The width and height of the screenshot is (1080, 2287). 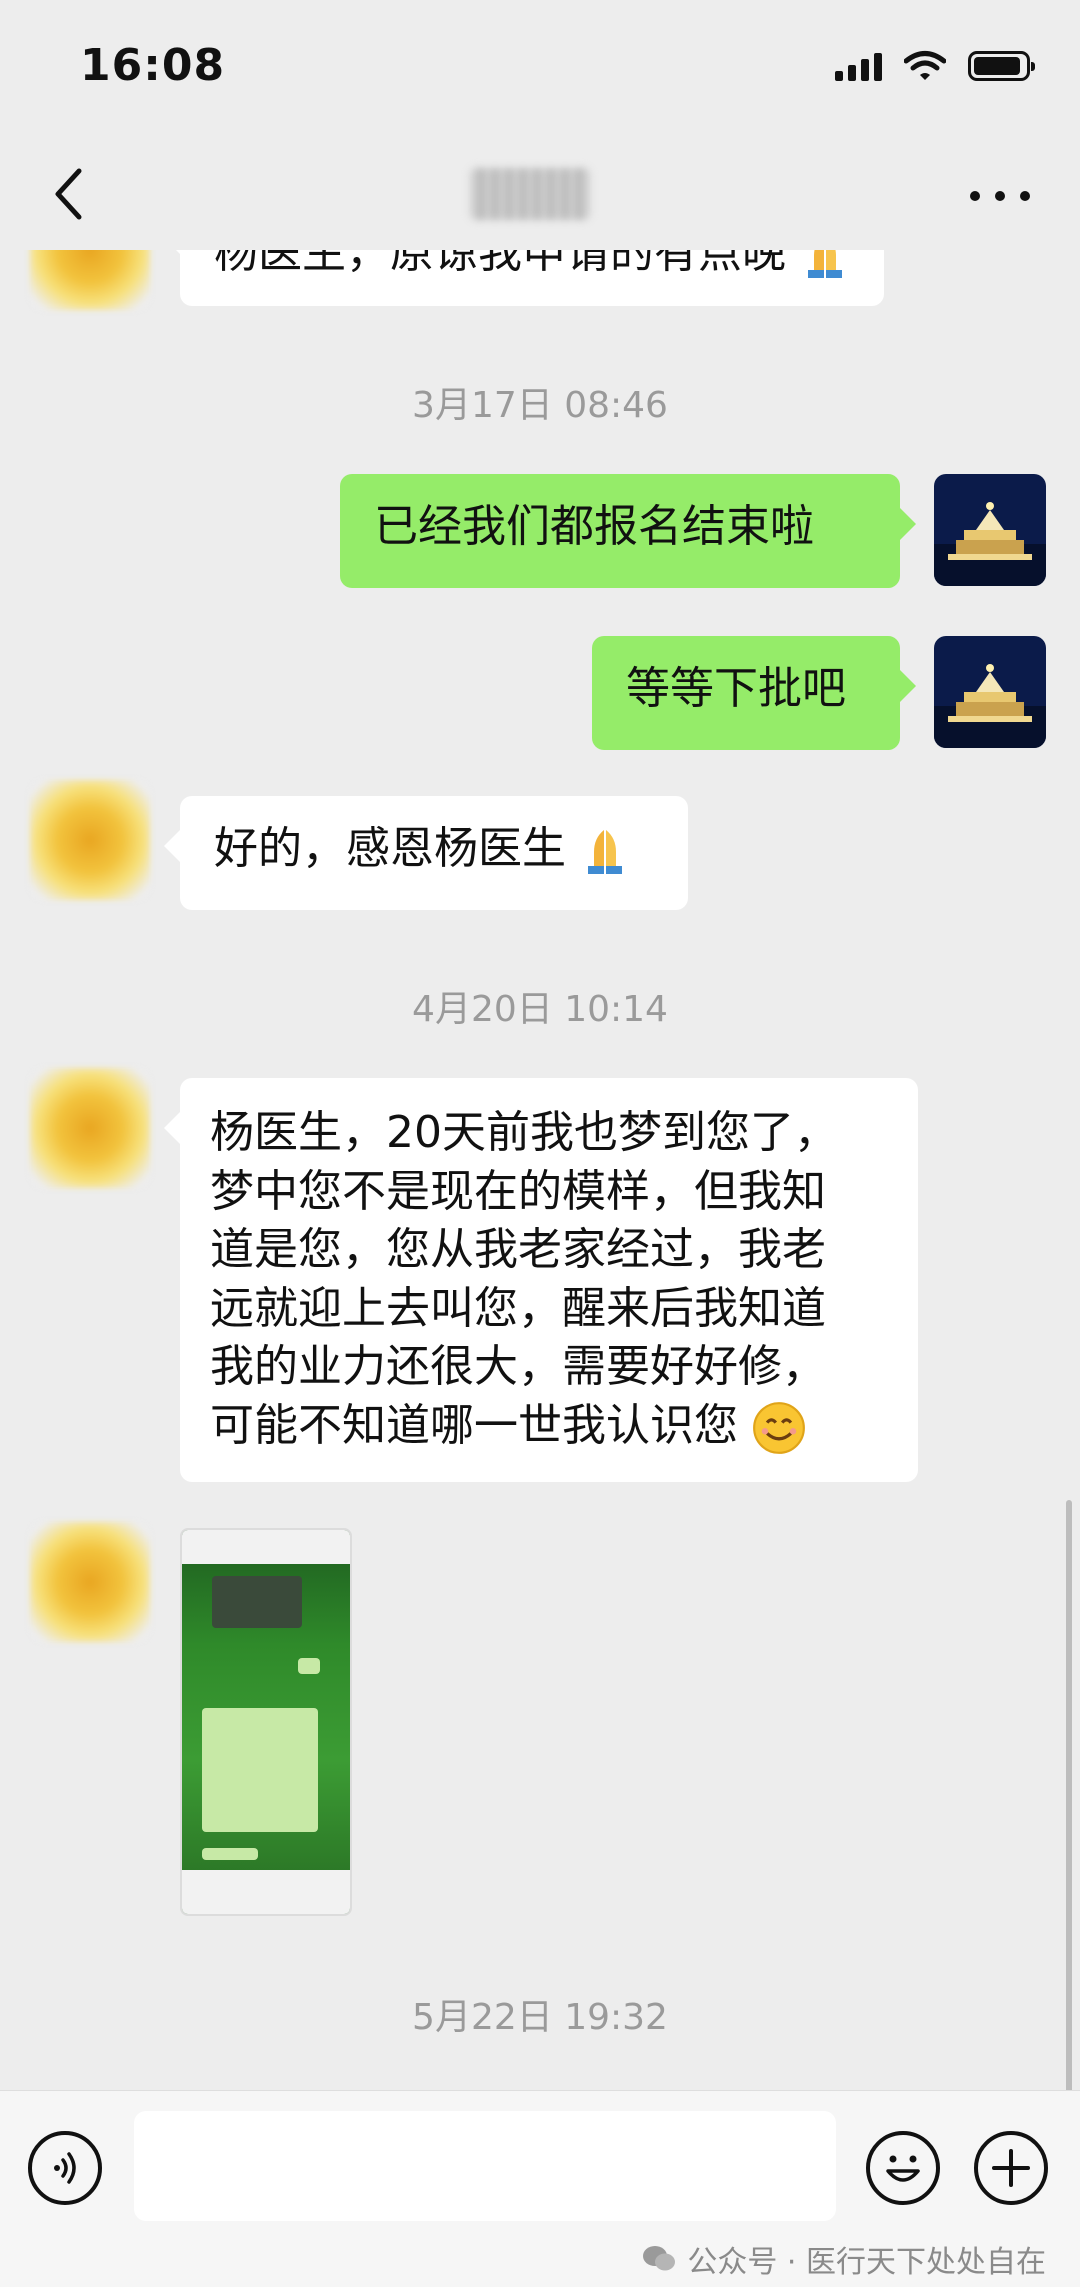 I want to click on chat-contact-name-blurred, so click(x=530, y=194).